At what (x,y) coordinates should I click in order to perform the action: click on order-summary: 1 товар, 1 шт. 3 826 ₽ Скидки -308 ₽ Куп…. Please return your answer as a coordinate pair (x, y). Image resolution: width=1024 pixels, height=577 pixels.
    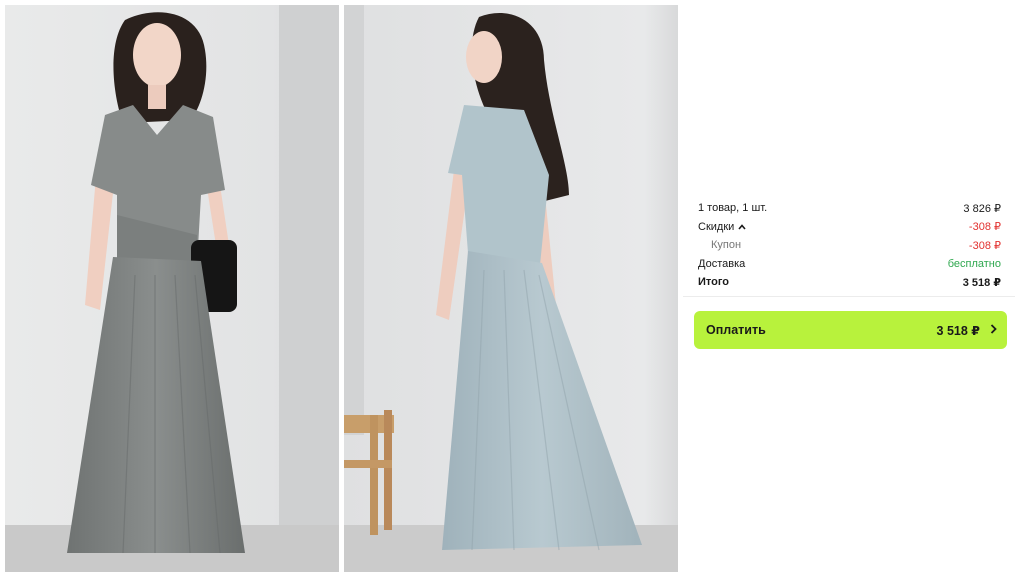
    Looking at the image, I should click on (849, 245).